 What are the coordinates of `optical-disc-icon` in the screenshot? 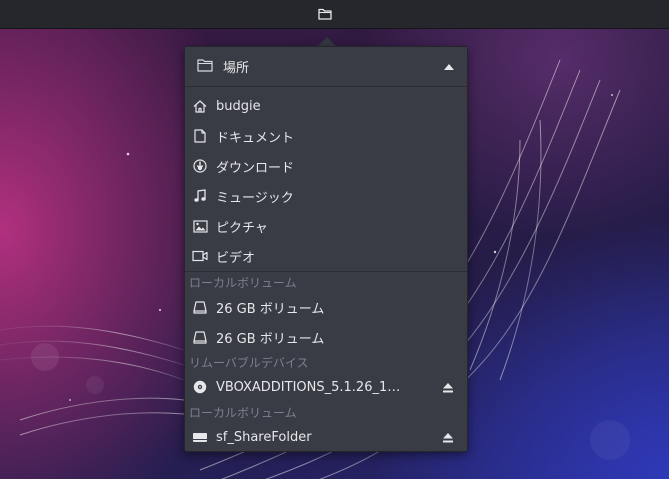 It's located at (200, 387).